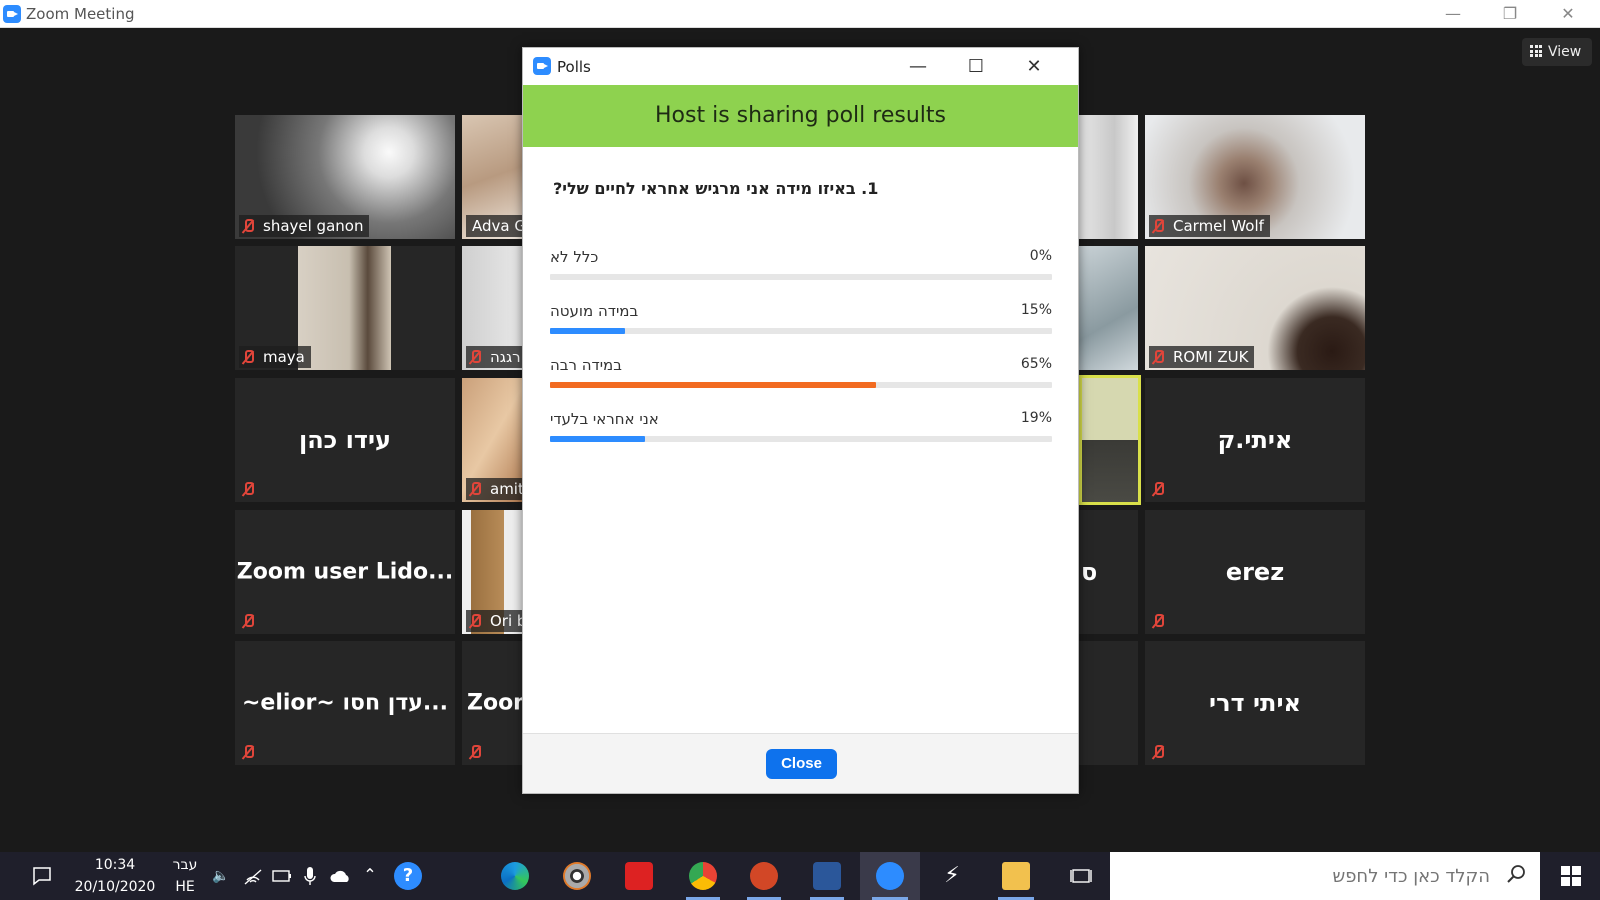 The height and width of the screenshot is (900, 1600). Describe the element at coordinates (976, 67) in the screenshot. I see `polls-maximize-button: ☐` at that location.